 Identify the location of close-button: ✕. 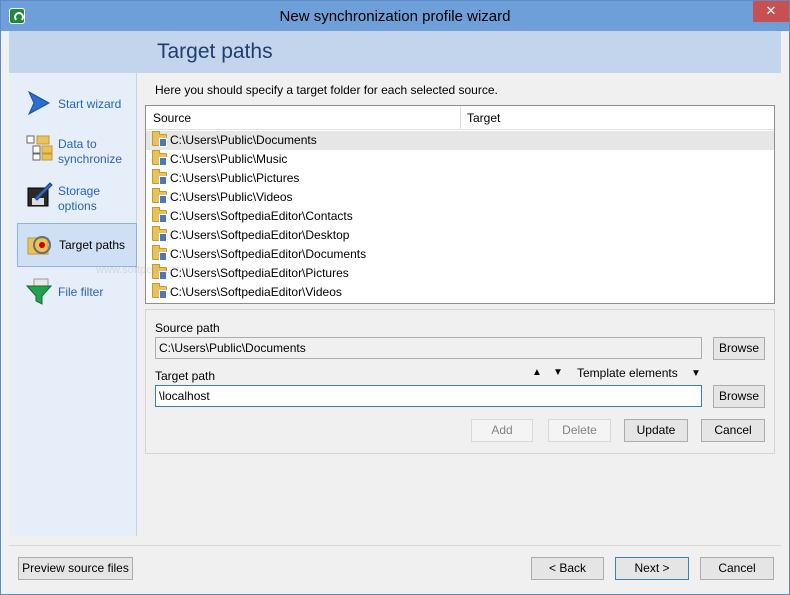
(771, 11).